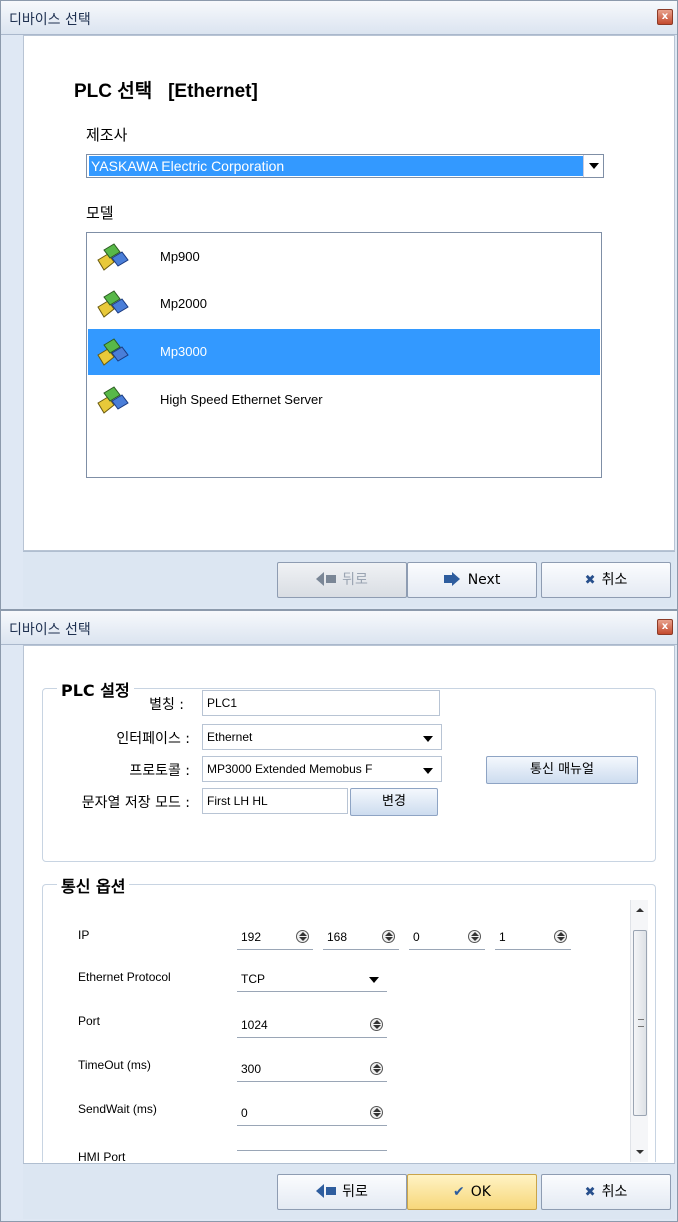  I want to click on model-label: 모델, so click(100, 213).